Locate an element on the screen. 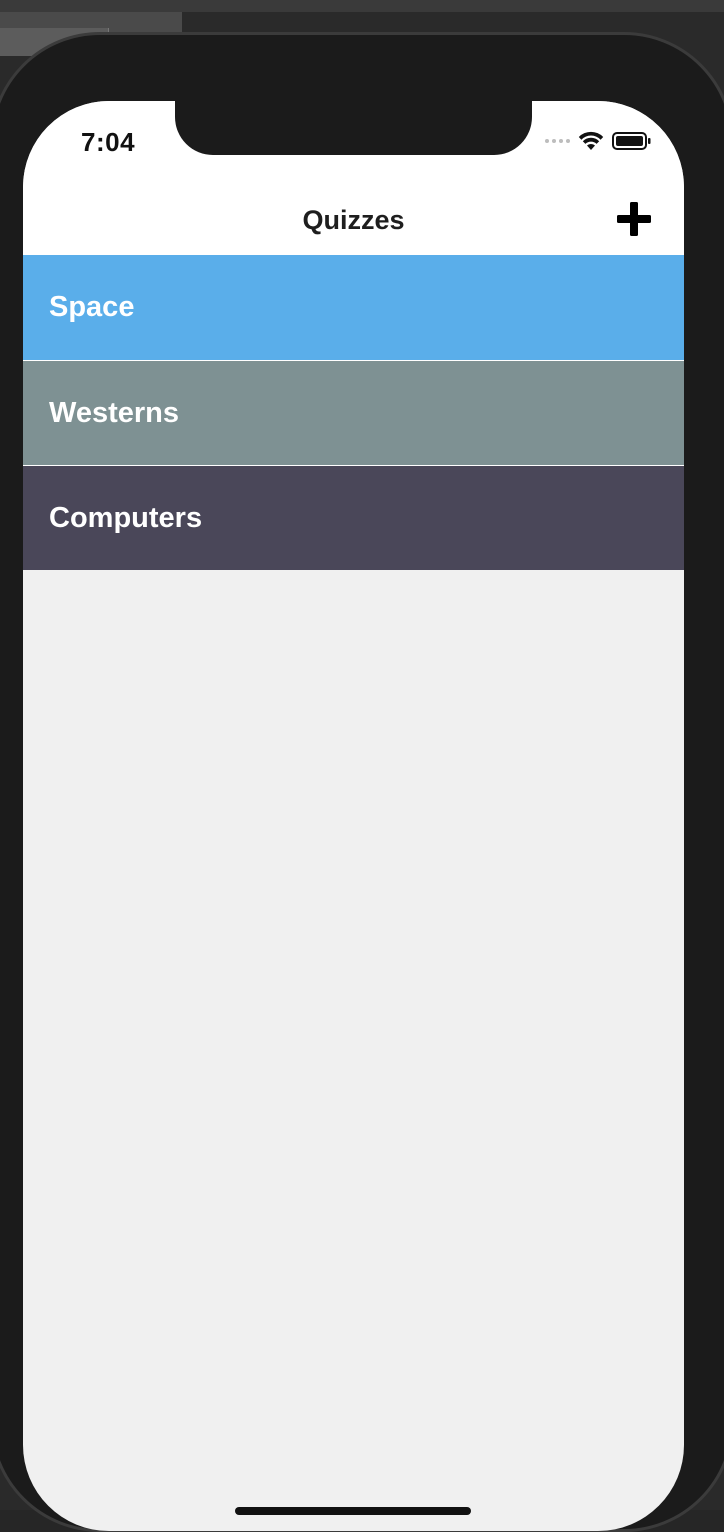 This screenshot has width=724, height=1532. status-time: 7:04 is located at coordinates (108, 142).